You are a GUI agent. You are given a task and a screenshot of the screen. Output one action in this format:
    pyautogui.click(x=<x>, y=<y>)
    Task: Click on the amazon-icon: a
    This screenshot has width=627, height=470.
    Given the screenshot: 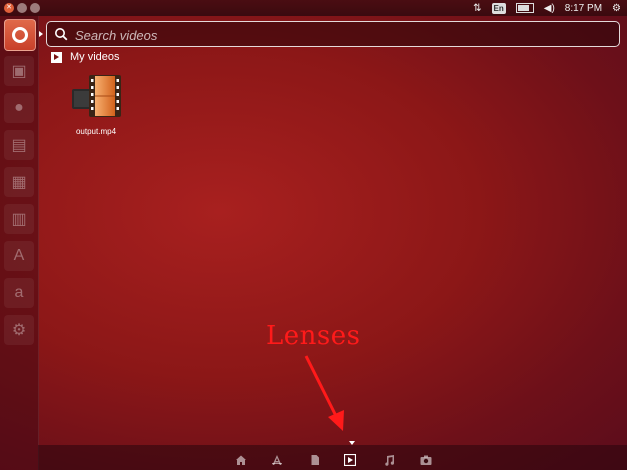 What is the action you would take?
    pyautogui.click(x=19, y=292)
    